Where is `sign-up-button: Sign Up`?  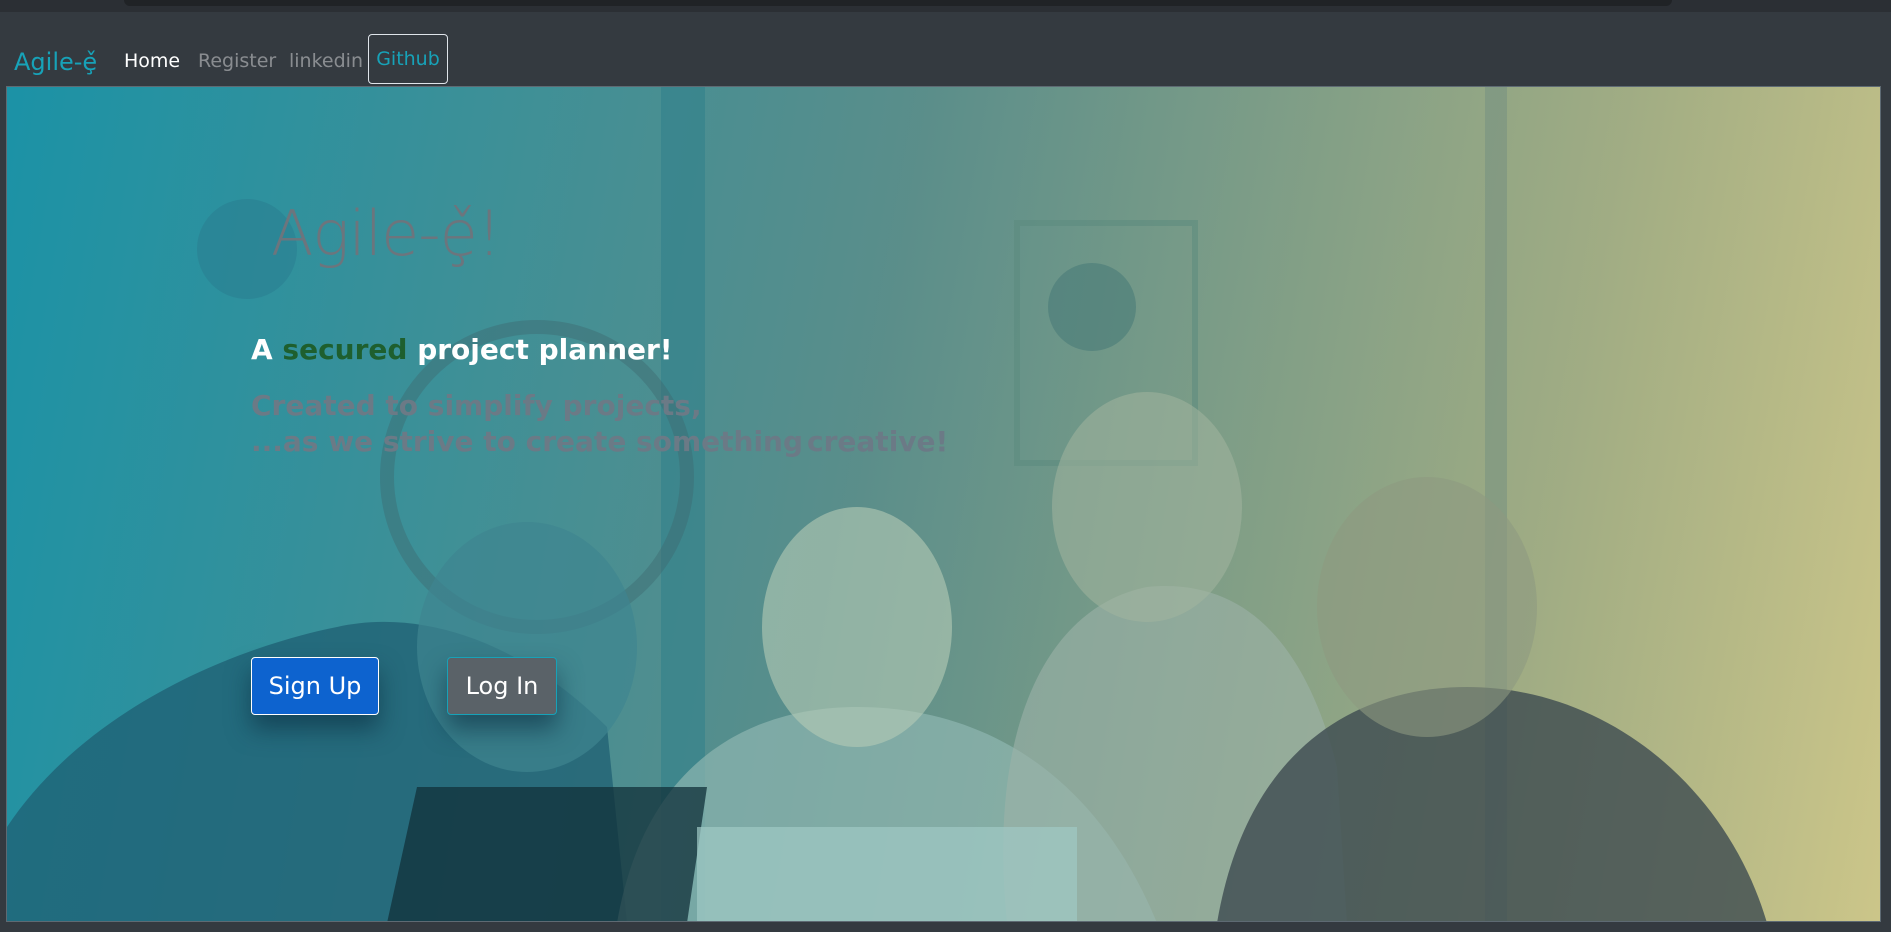 sign-up-button: Sign Up is located at coordinates (315, 686).